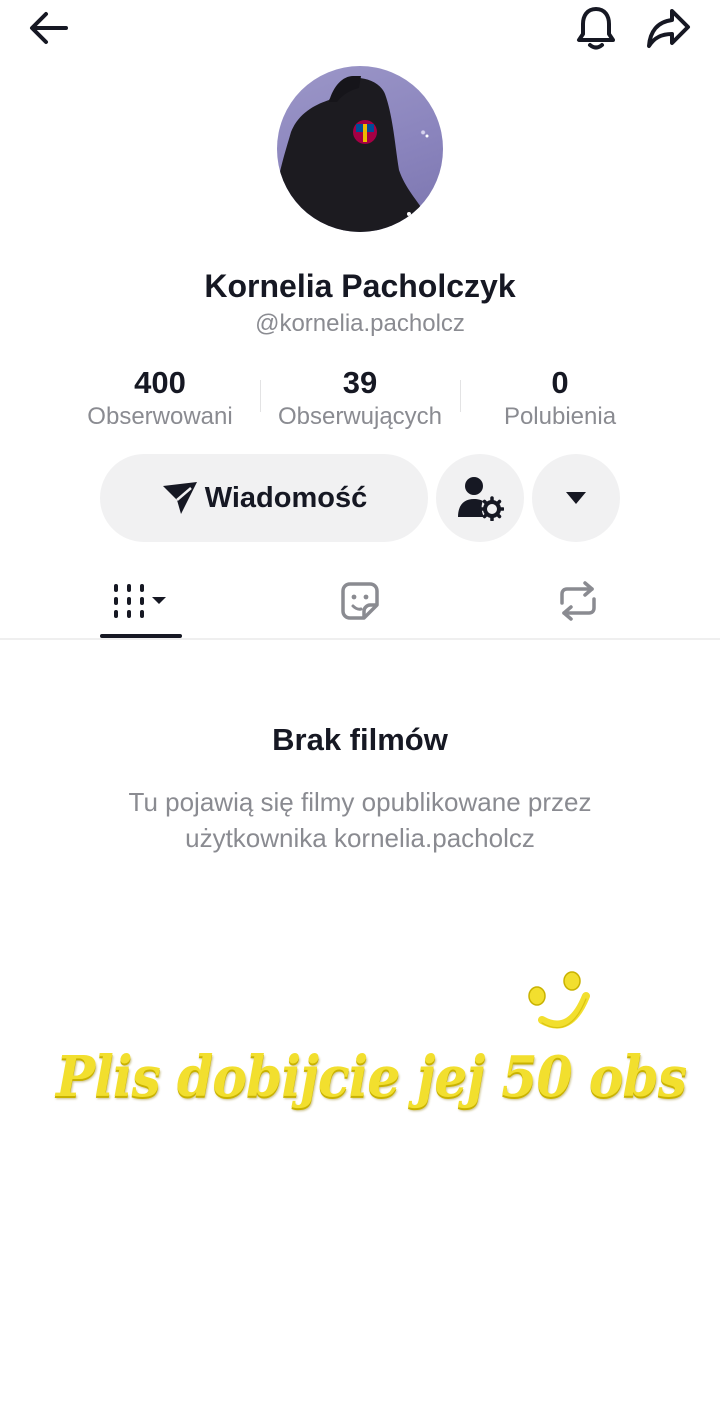 The image size is (720, 1420). I want to click on smiley-icon, so click(559, 1000).